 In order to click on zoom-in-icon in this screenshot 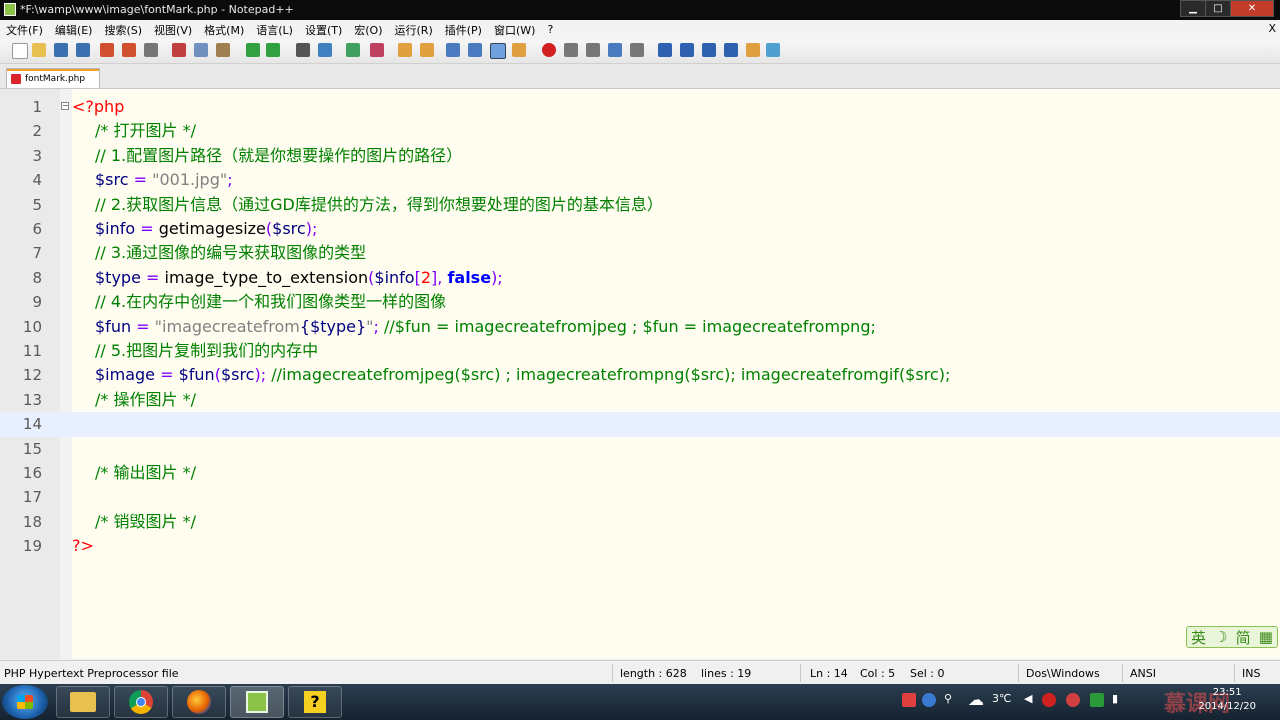, I will do `click(353, 50)`.